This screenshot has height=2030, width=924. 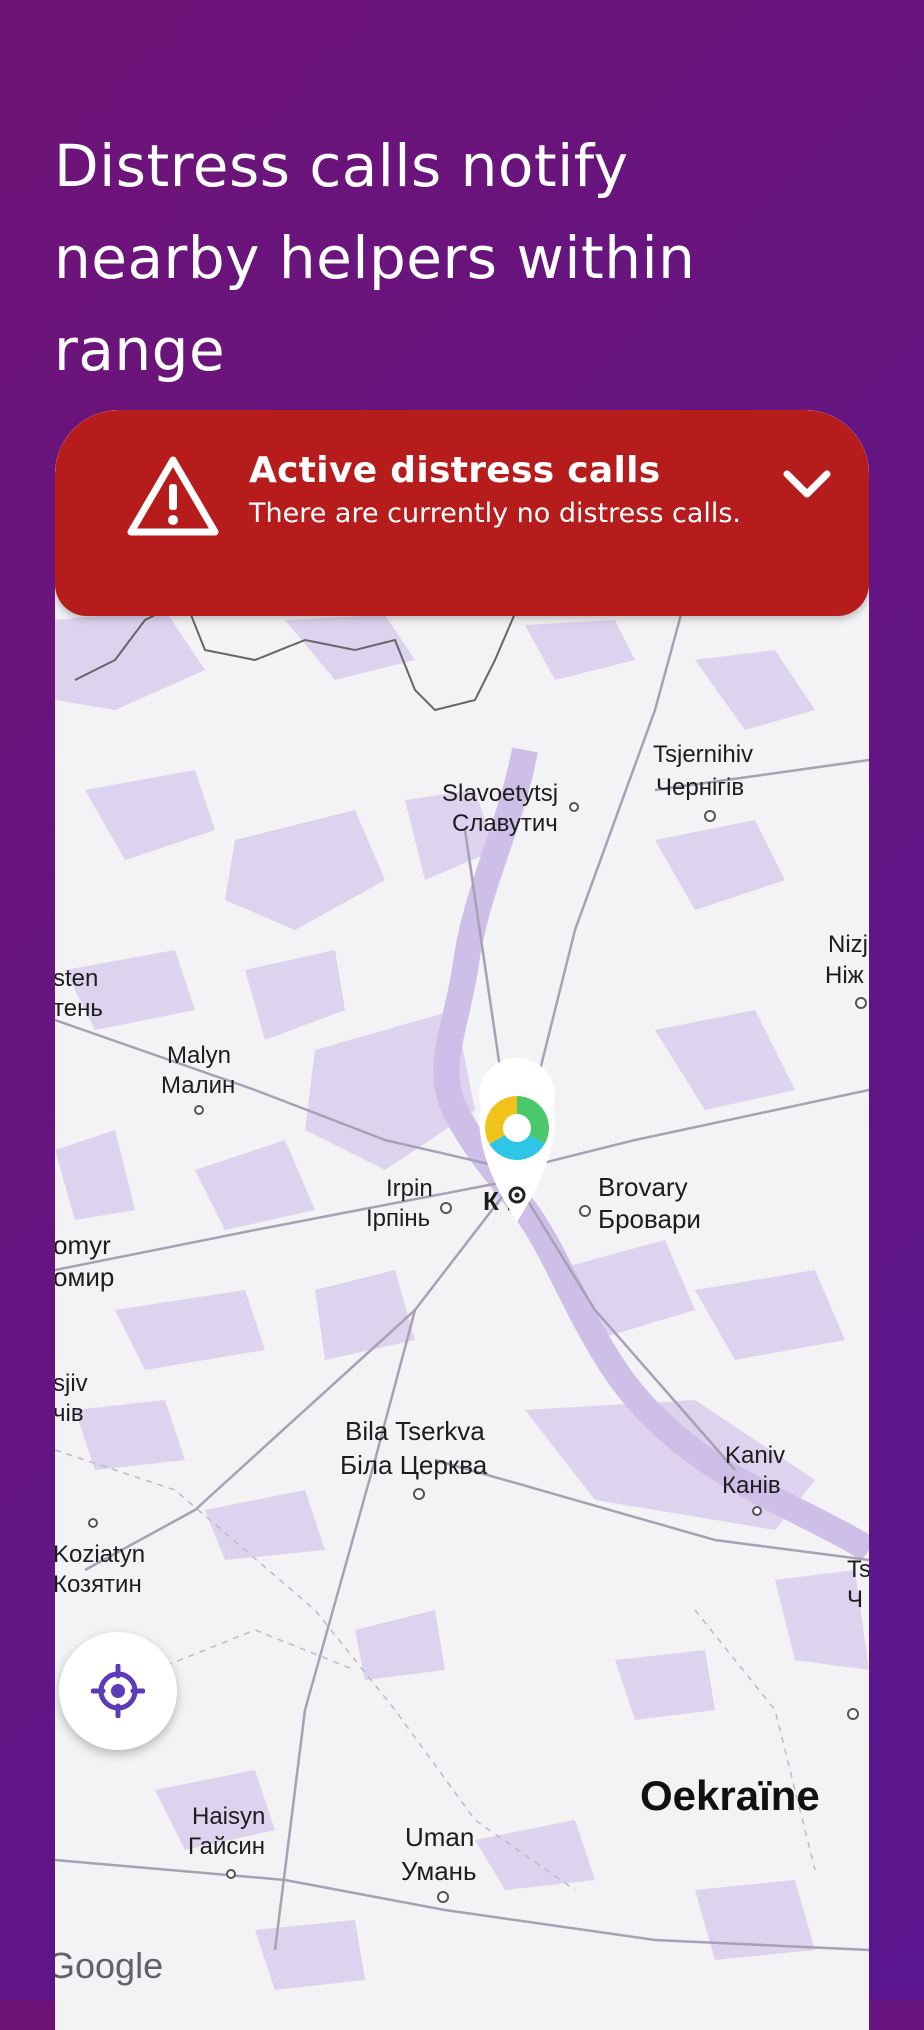 I want to click on city-chernihiv-local: Чернігів, so click(x=700, y=787).